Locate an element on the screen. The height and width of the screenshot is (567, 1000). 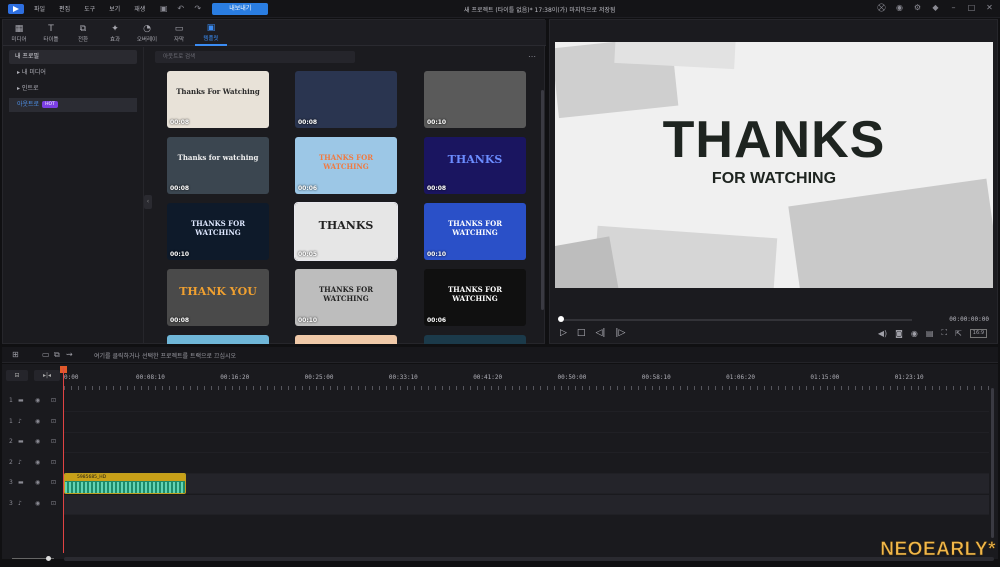
notification-icon: ◆ is located at coordinates (935, 7).